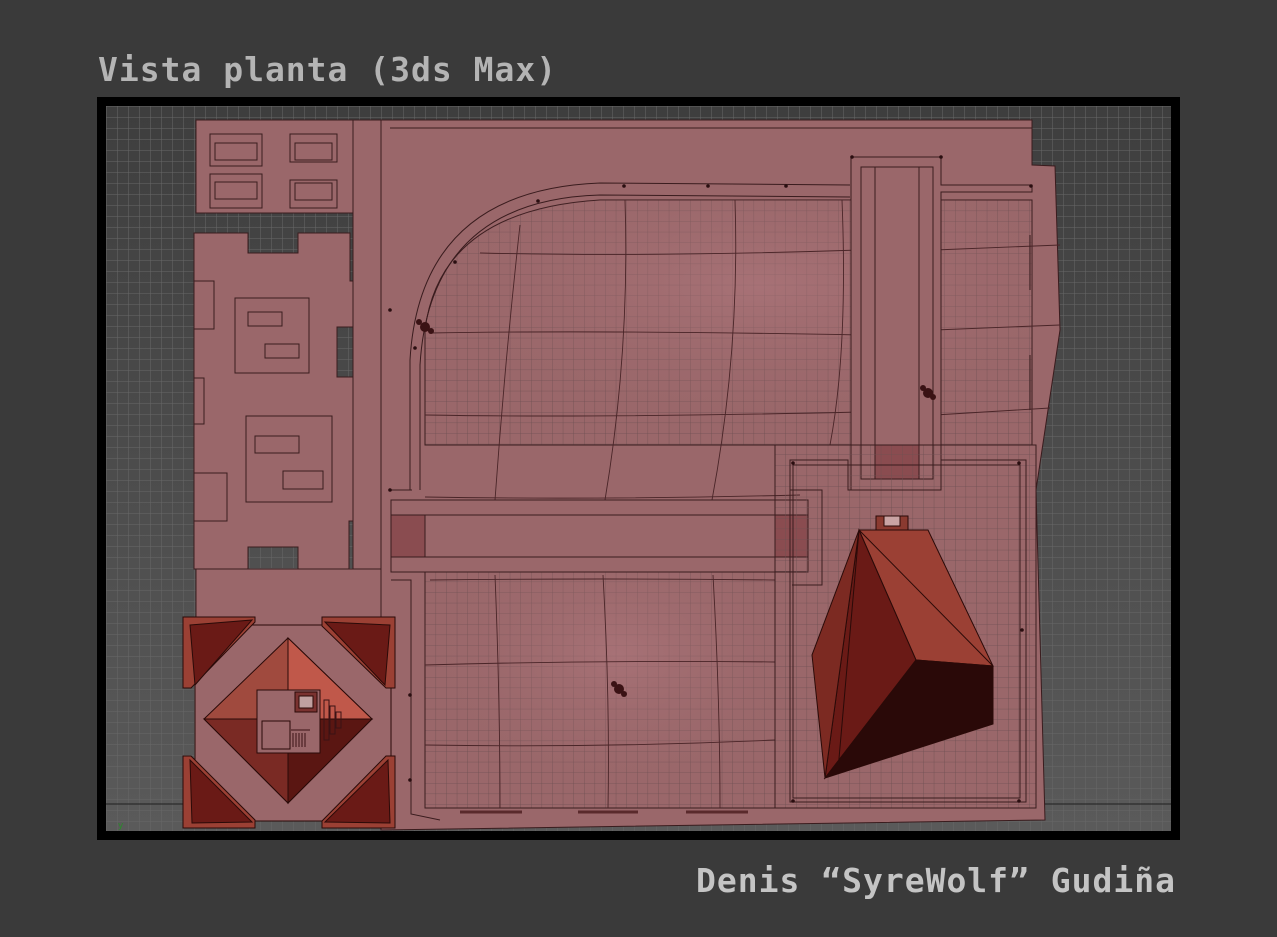 This screenshot has height=937, width=1277. I want to click on ornament-prop, so click(289, 722).